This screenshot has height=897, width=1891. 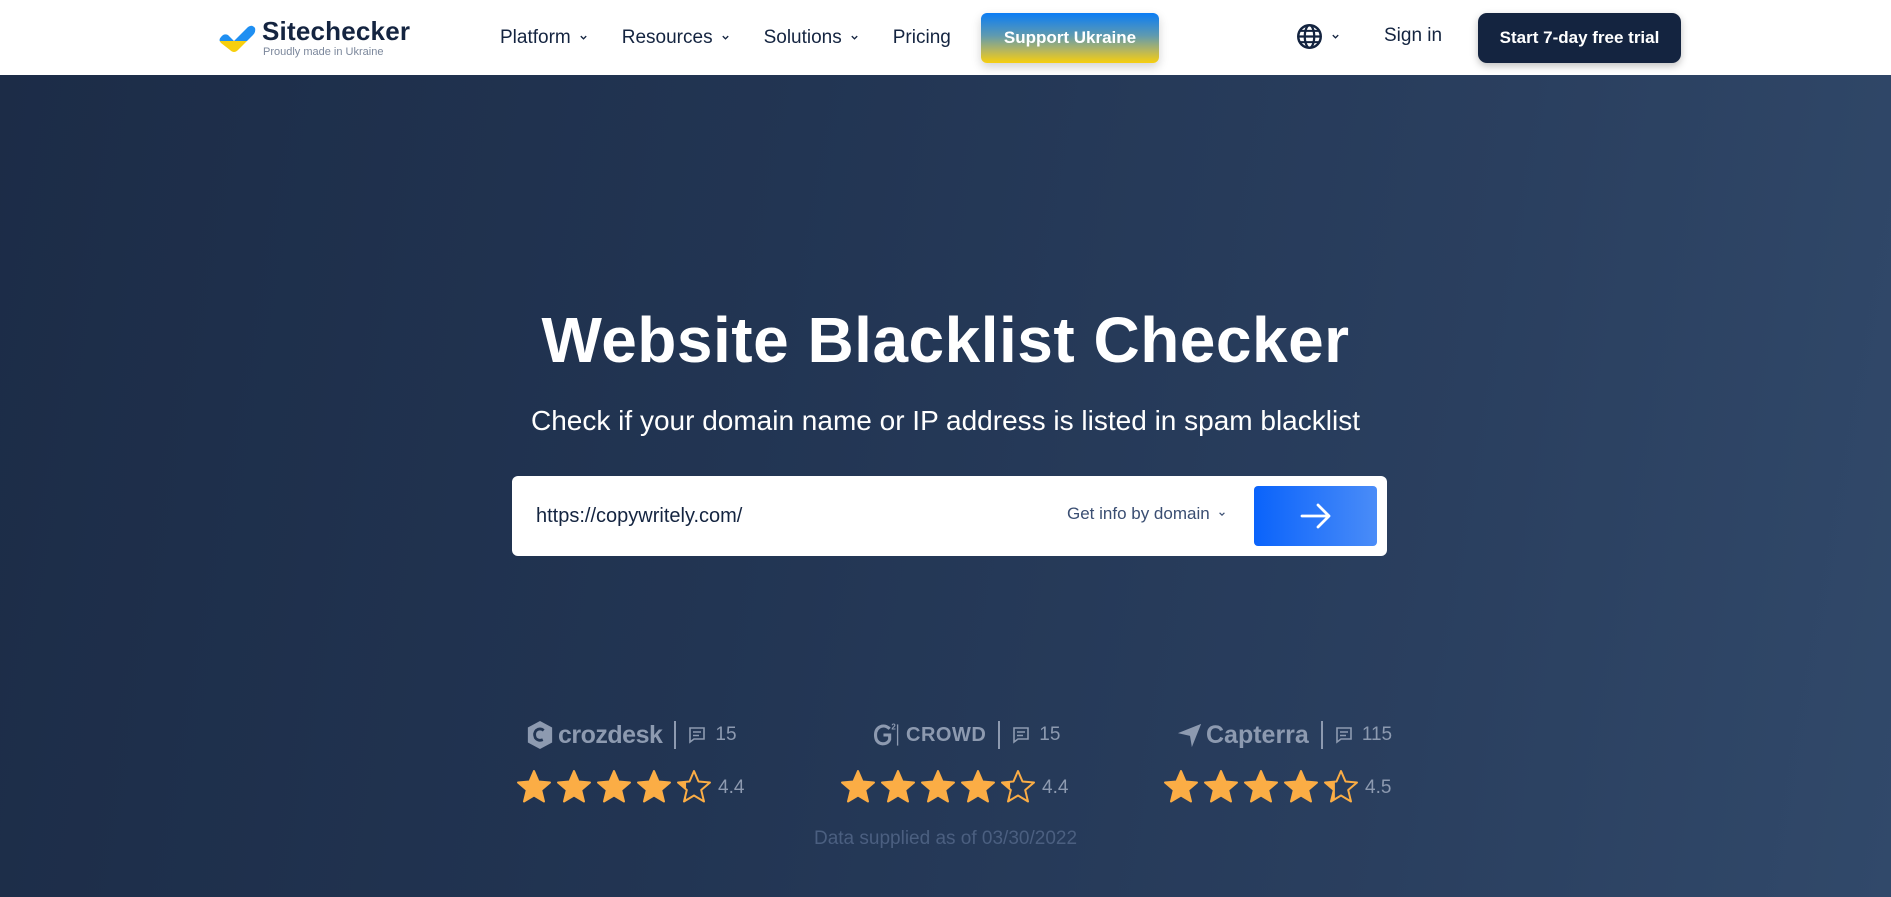 I want to click on crozdesk-icon, so click(x=540, y=735).